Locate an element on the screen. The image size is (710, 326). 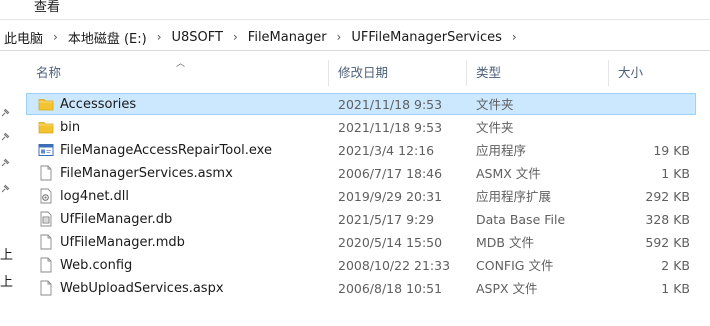
breadcrumb-item: FileManager is located at coordinates (287, 37).